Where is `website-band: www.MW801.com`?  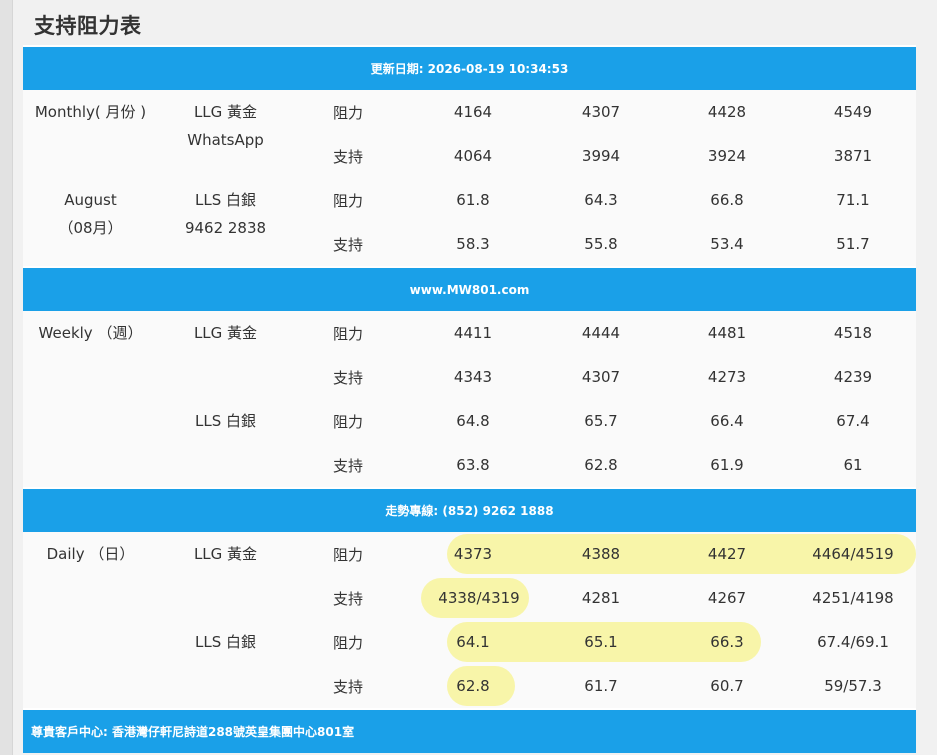 website-band: www.MW801.com is located at coordinates (469, 288).